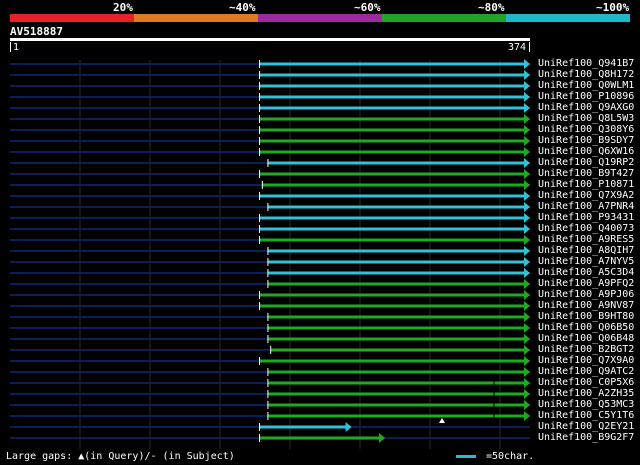  Describe the element at coordinates (586, 317) in the screenshot. I see `hit-label: UniRef100_B9HT80` at that location.